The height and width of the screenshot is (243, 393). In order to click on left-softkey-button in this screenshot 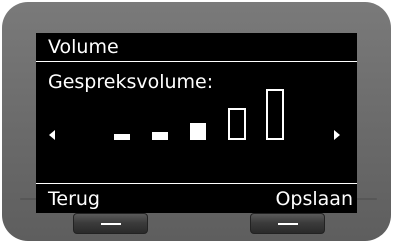, I will do `click(110, 223)`.